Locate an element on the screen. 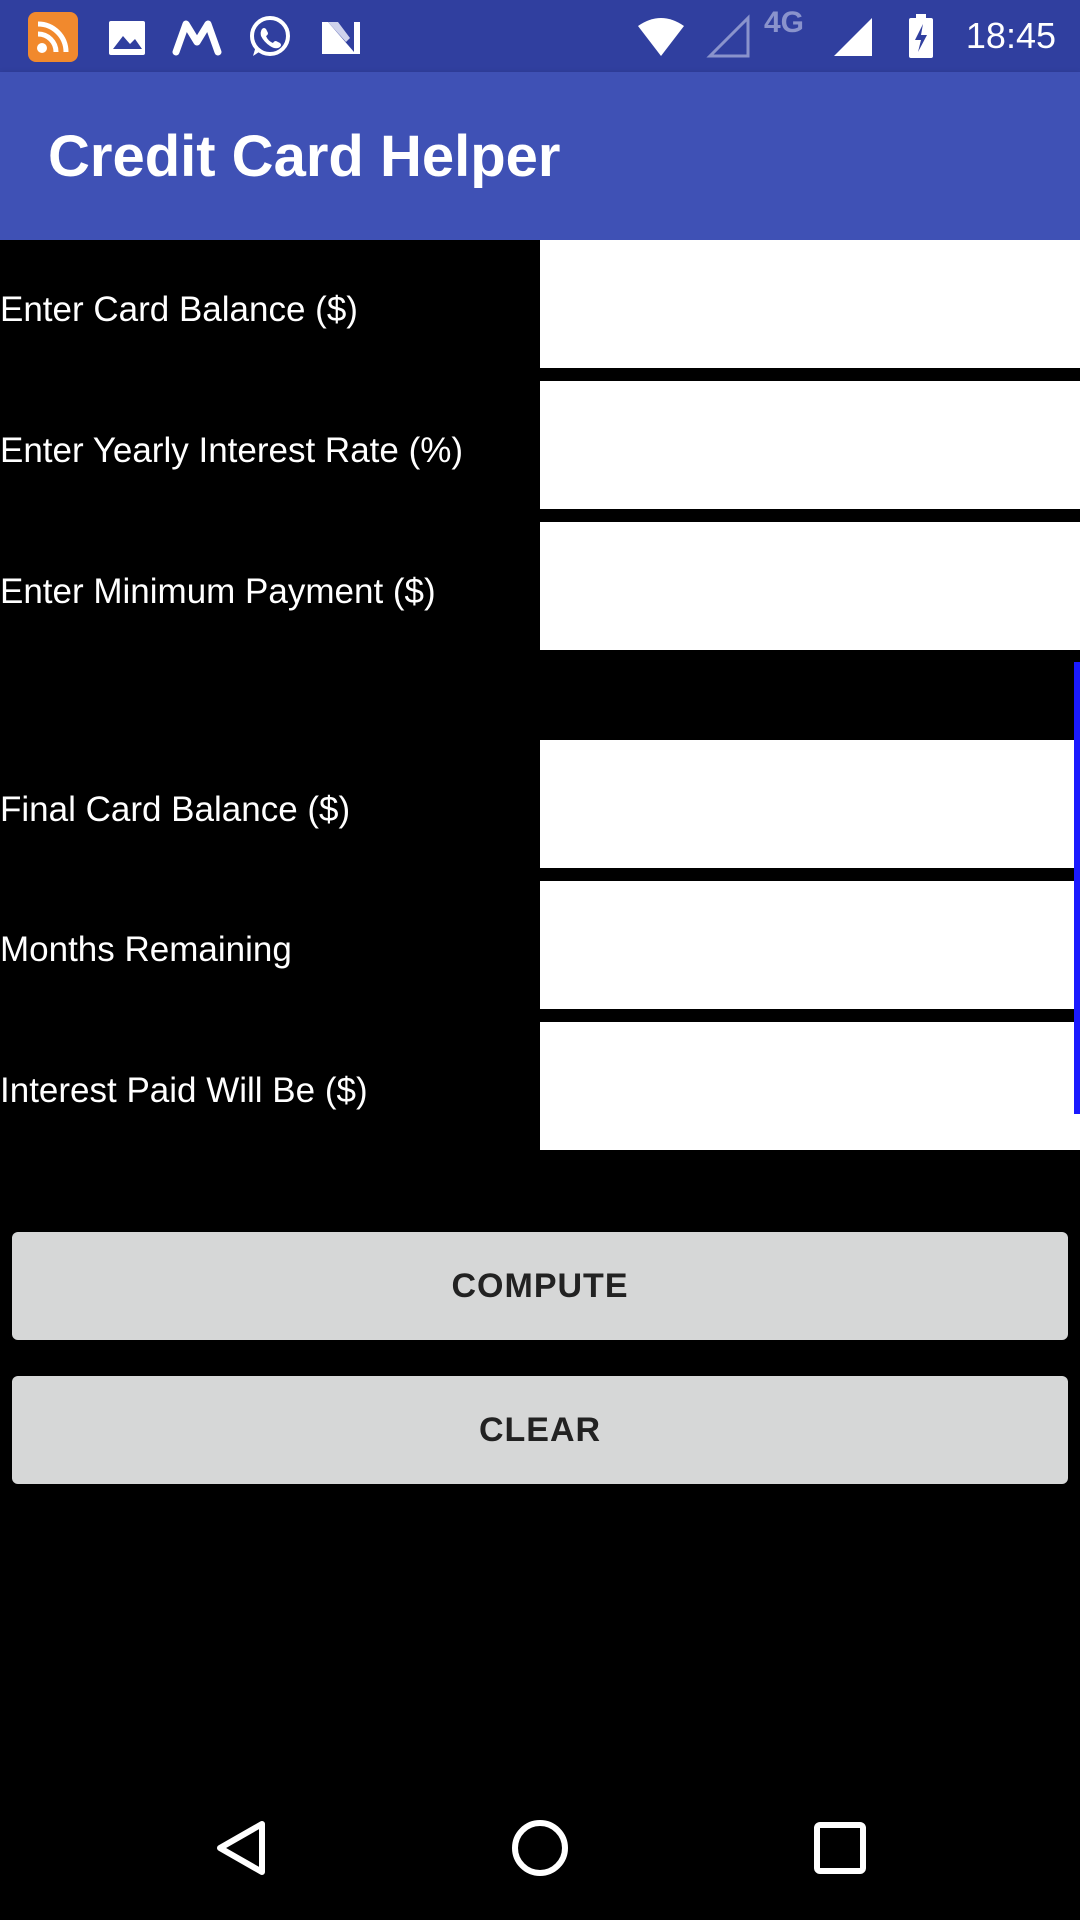 This screenshot has height=1920, width=1080. status-time: 18:45 is located at coordinates (1010, 35).